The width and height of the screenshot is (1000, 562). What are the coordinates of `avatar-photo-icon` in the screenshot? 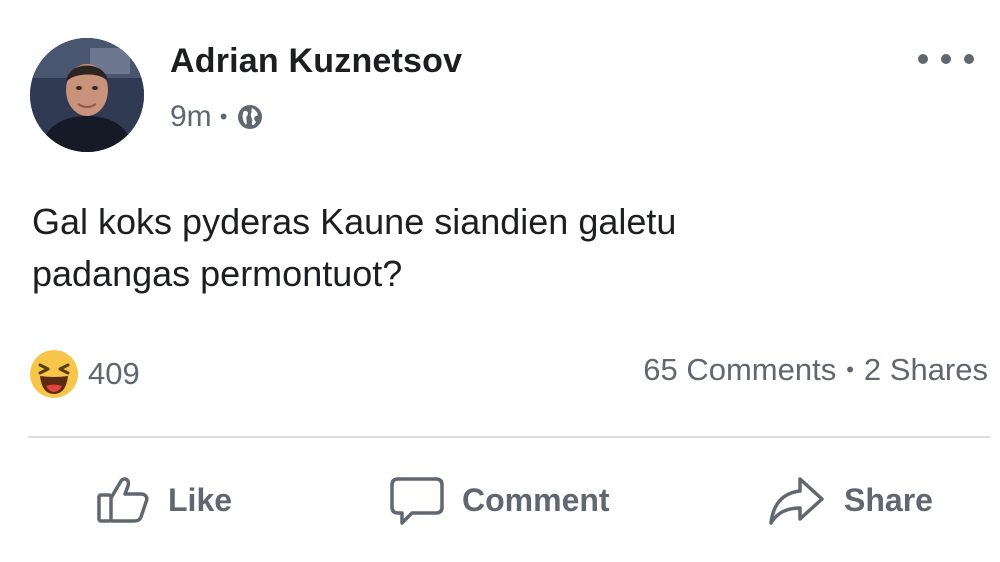 It's located at (87, 95).